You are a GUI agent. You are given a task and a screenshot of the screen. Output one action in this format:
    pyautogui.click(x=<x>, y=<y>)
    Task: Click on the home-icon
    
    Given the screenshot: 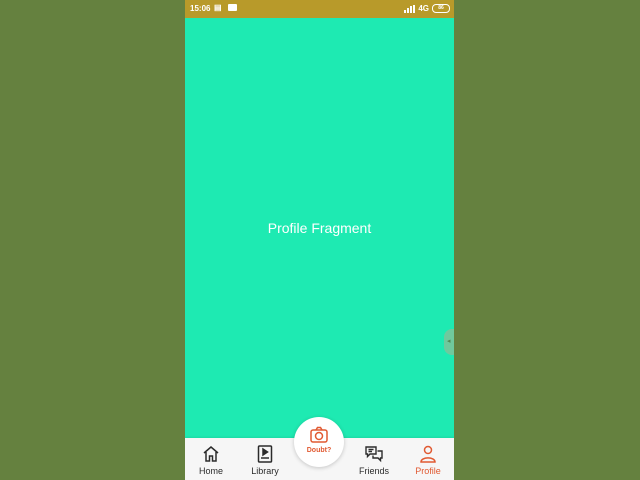 What is the action you would take?
    pyautogui.click(x=211, y=454)
    